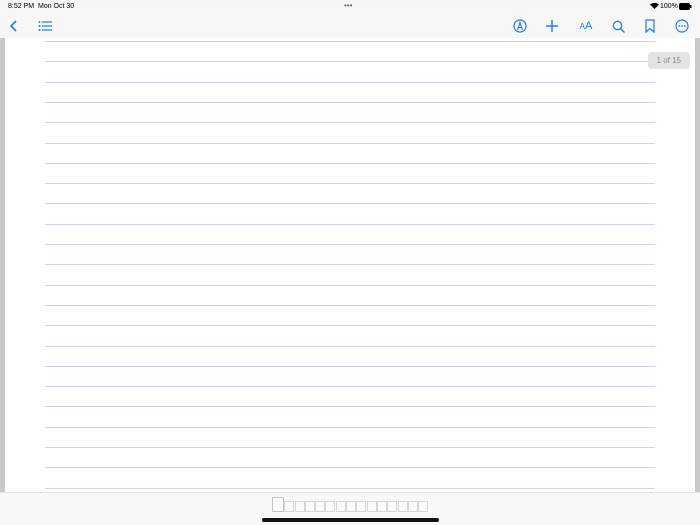 This screenshot has width=700, height=525. I want to click on page-scrubber-bar, so click(350, 508).